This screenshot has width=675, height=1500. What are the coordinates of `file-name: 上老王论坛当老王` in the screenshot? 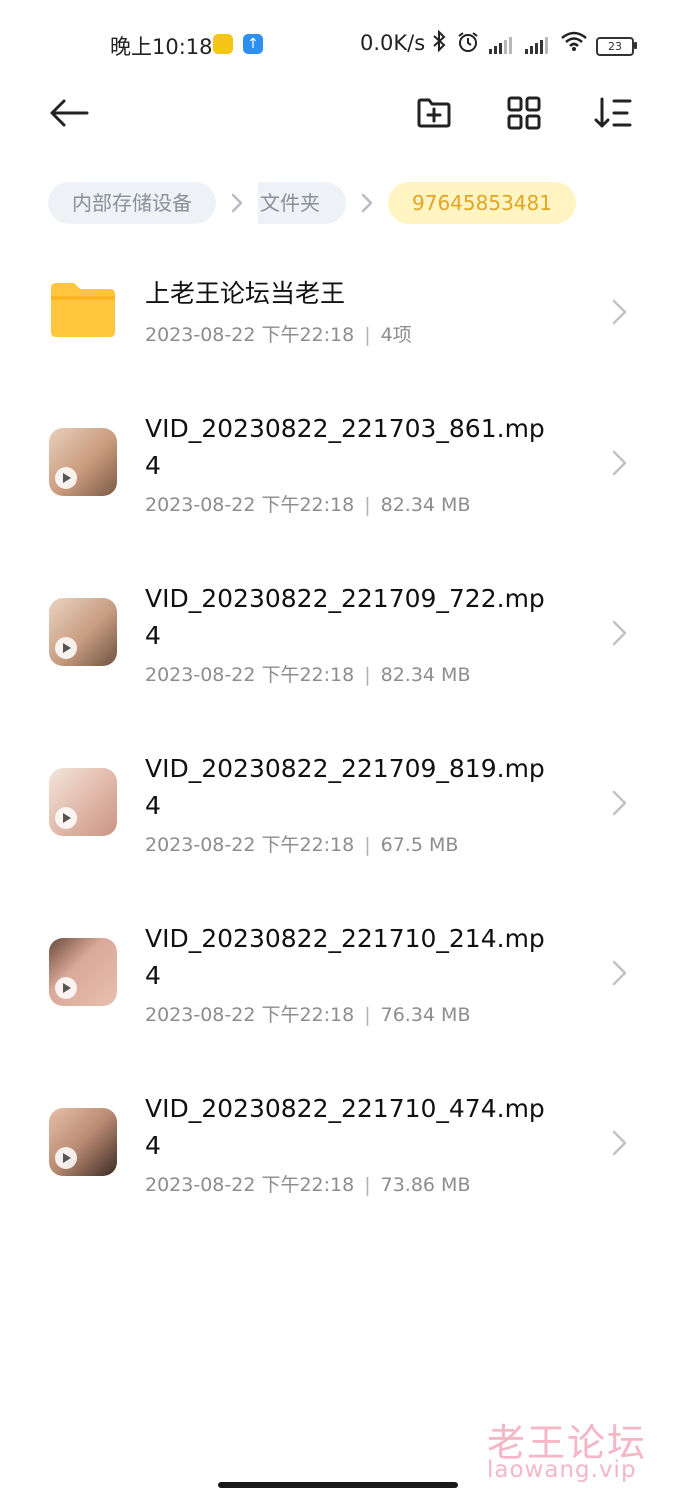 It's located at (245, 293).